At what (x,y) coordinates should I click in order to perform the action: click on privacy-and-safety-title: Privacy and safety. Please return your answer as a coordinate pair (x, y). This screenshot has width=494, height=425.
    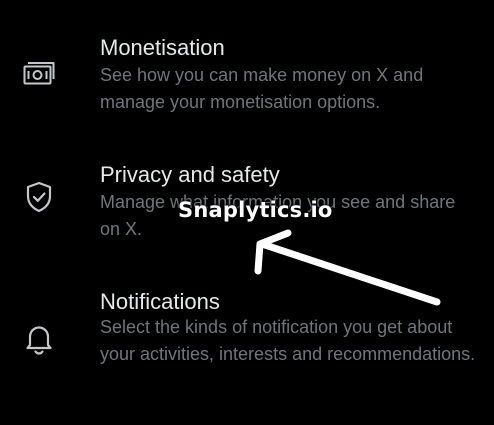
    Looking at the image, I should click on (190, 174).